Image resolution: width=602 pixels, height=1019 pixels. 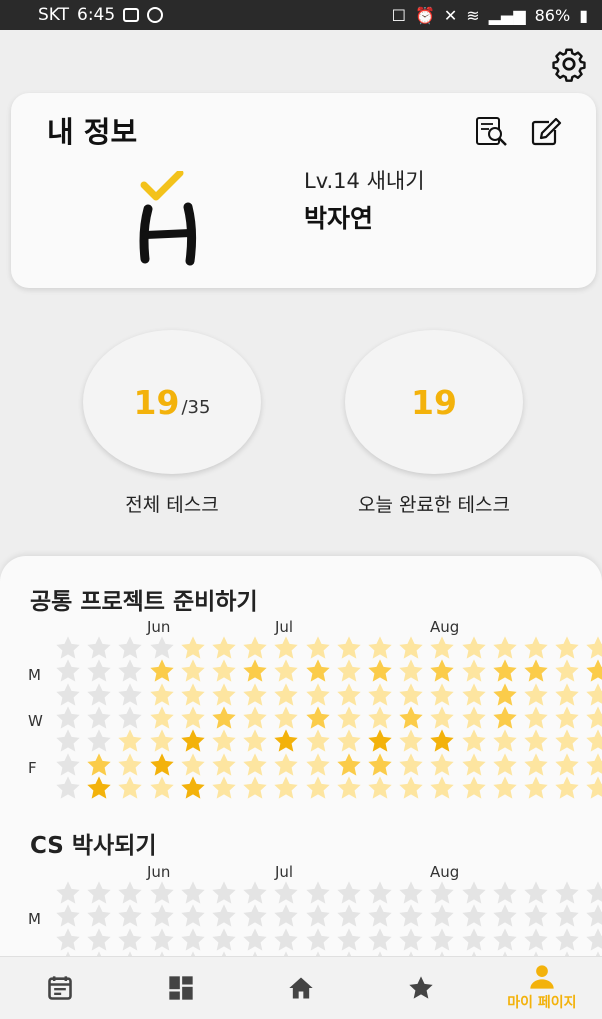 I want to click on home-icon, so click(x=301, y=988).